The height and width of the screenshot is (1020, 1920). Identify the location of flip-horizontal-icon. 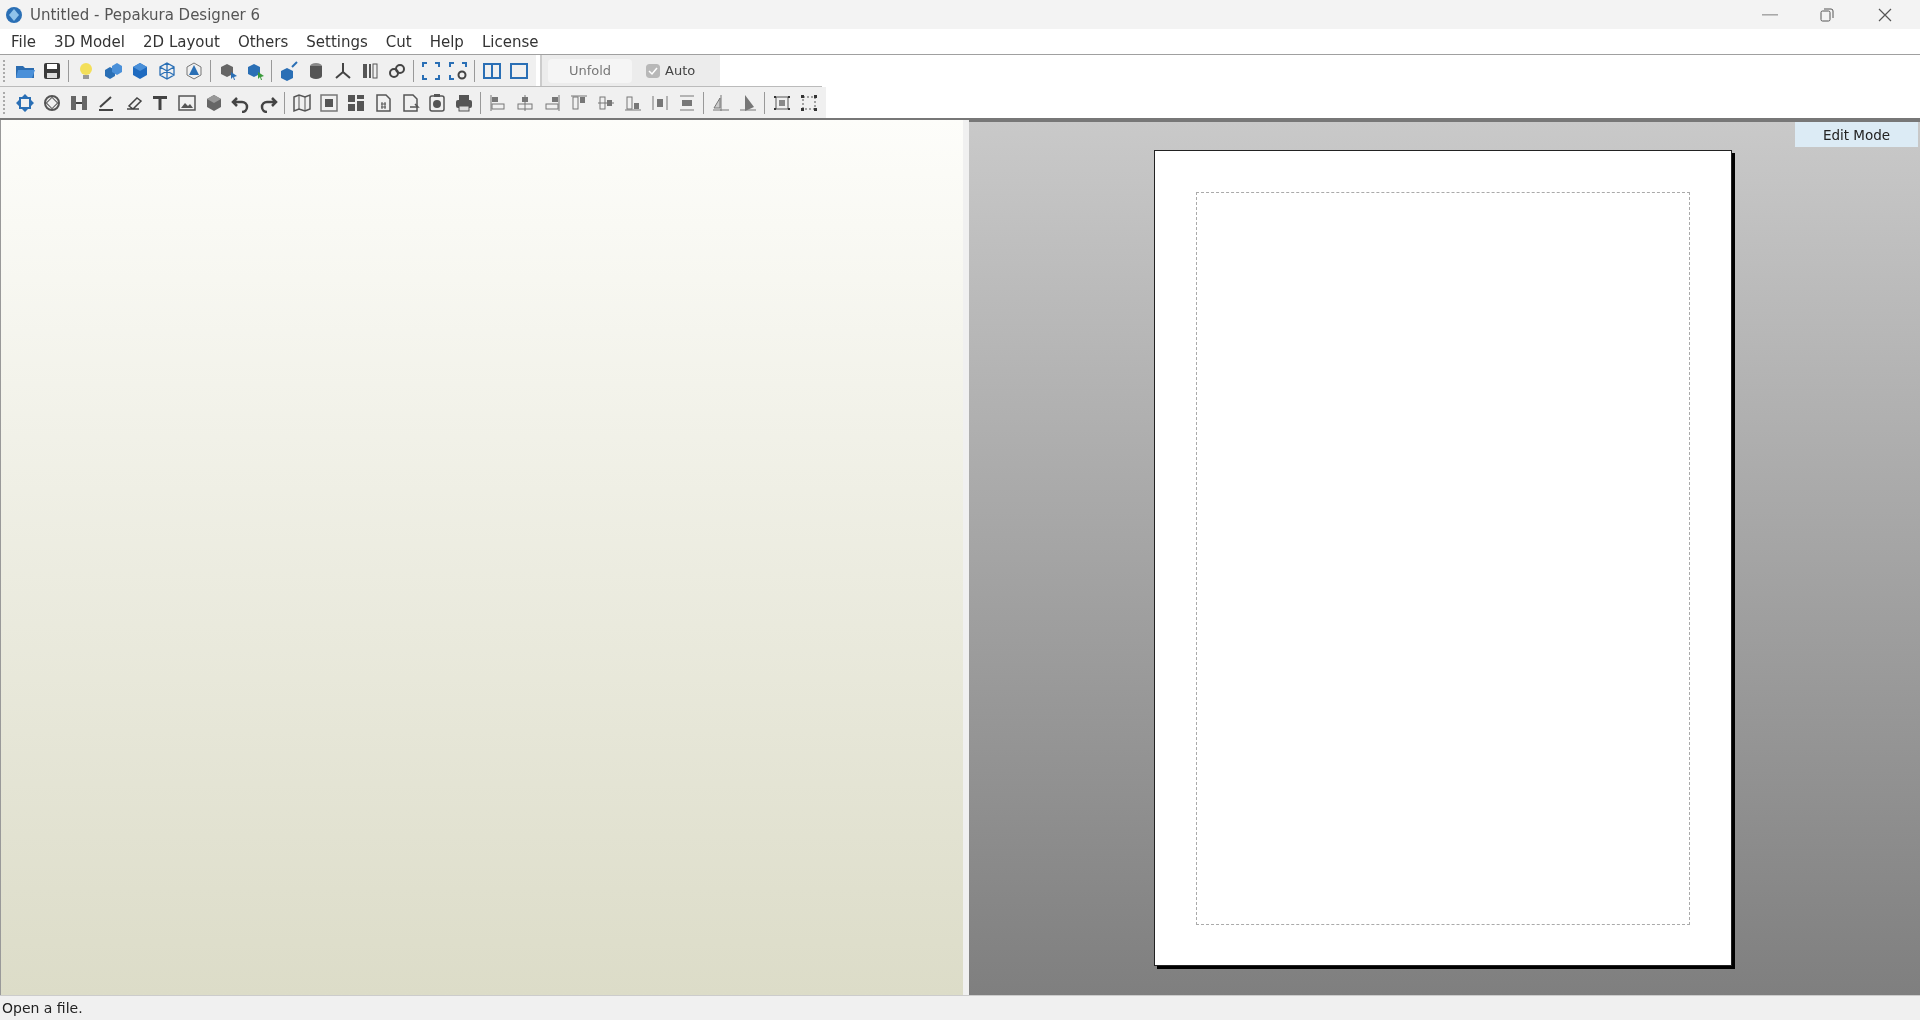
(720, 102).